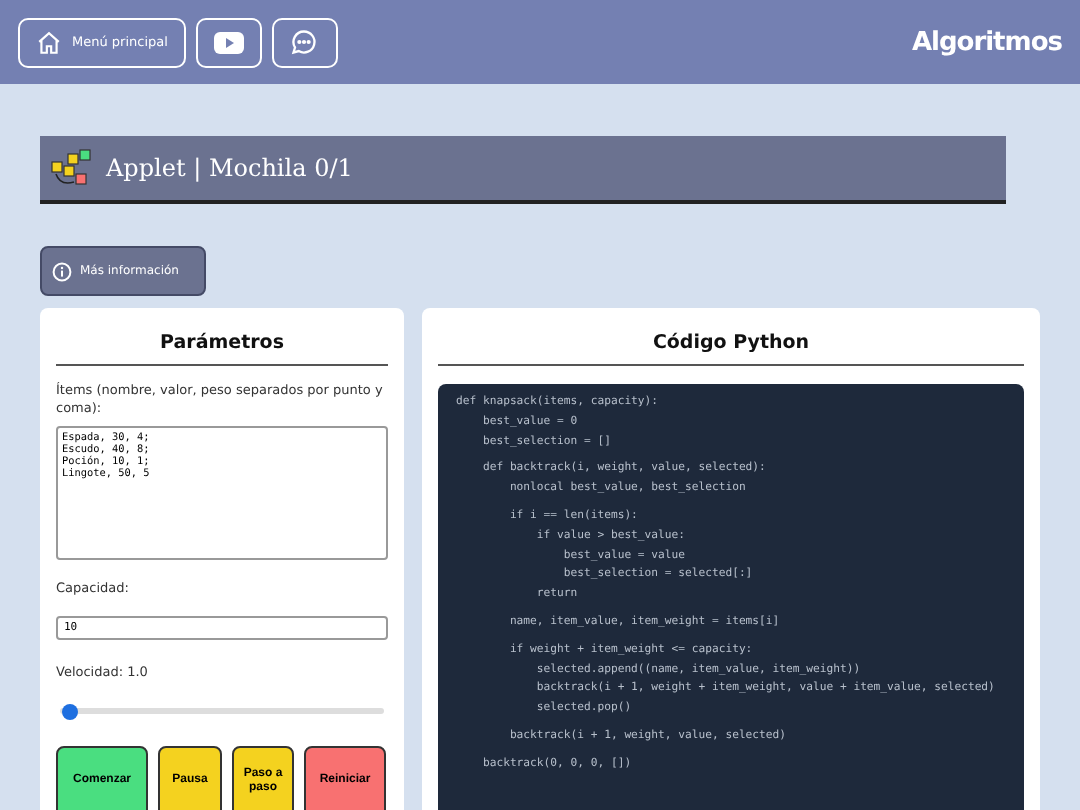  Describe the element at coordinates (72, 168) in the screenshot. I see `graph-icon` at that location.